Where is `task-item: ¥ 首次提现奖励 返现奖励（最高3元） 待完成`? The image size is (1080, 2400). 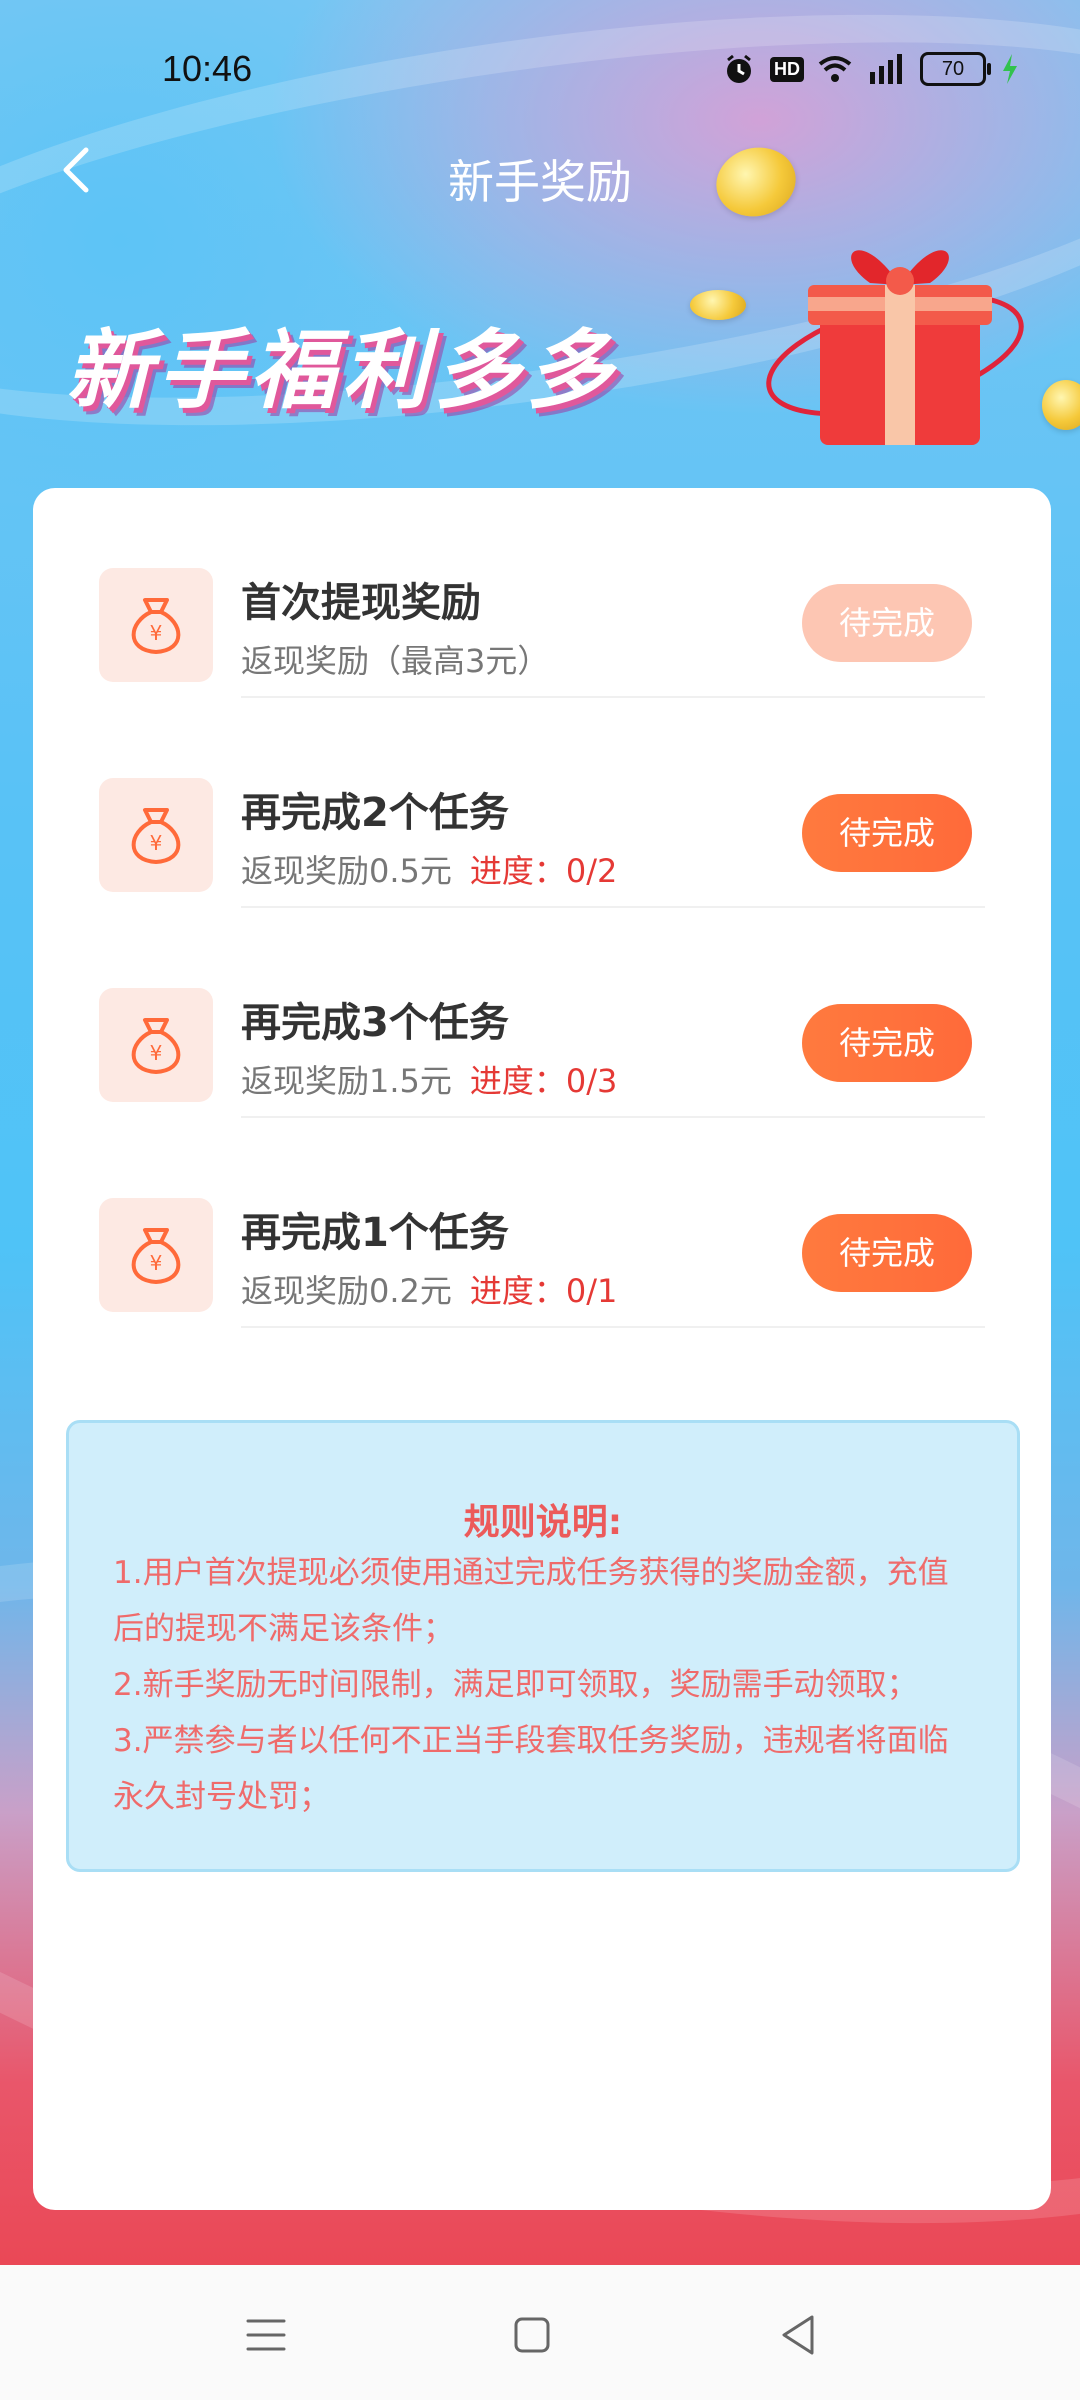 task-item: ¥ 首次提现奖励 返现奖励（最高3元） 待完成 is located at coordinates (542, 593).